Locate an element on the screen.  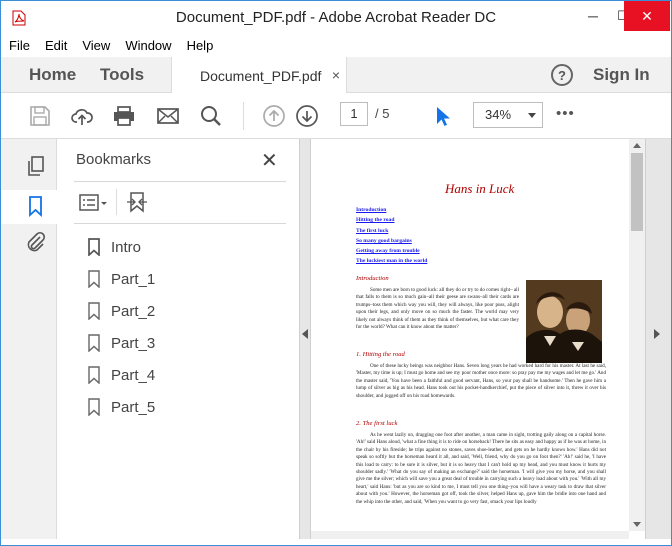
tab-home: Home is located at coordinates (52, 75).